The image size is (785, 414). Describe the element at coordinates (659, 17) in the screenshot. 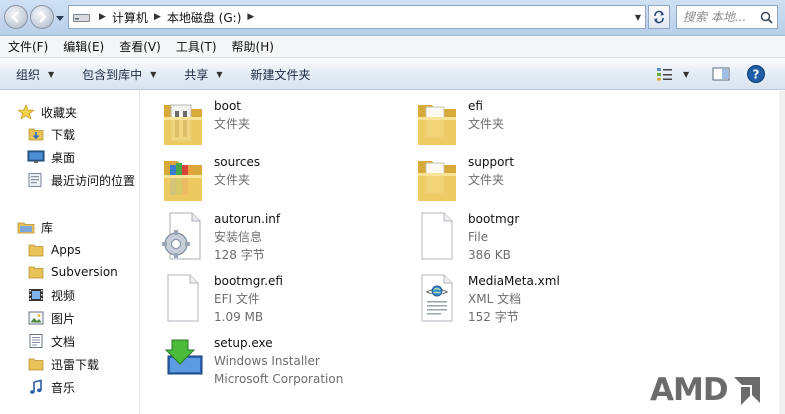

I see `refresh-button` at that location.